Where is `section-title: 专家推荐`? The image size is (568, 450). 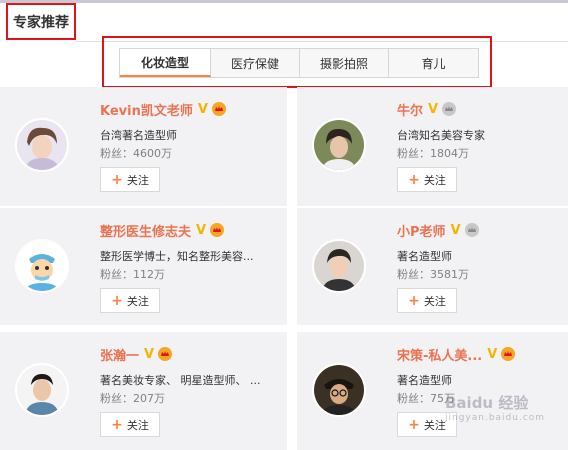
section-title: 专家推荐 is located at coordinates (41, 22).